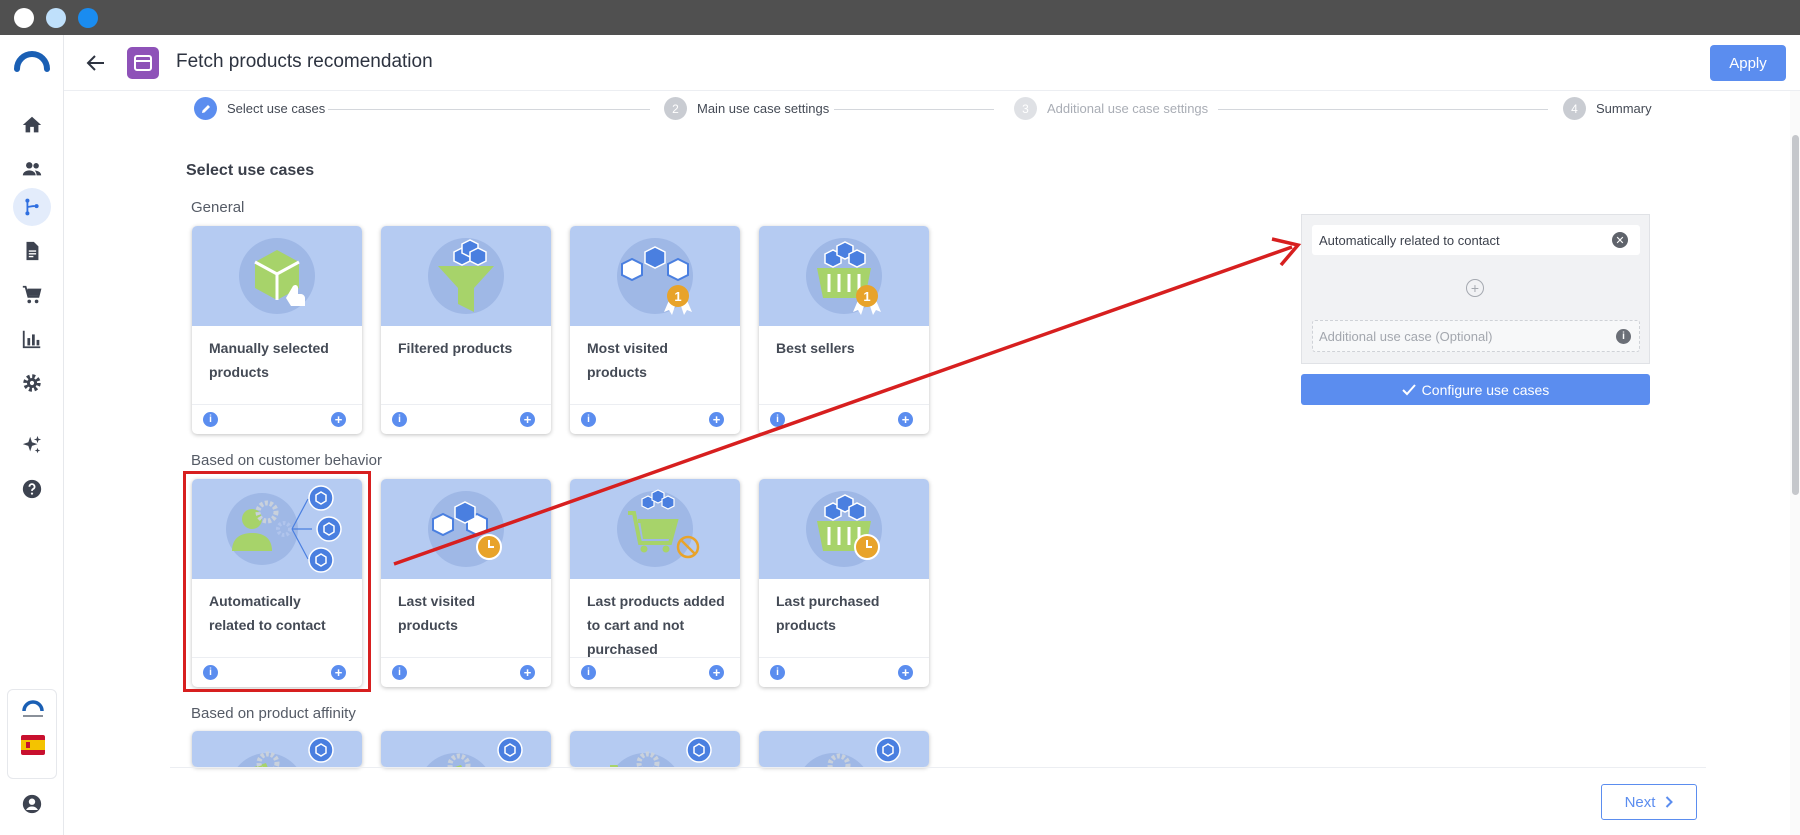  What do you see at coordinates (32, 804) in the screenshot?
I see `sidebar-item-profile` at bounding box center [32, 804].